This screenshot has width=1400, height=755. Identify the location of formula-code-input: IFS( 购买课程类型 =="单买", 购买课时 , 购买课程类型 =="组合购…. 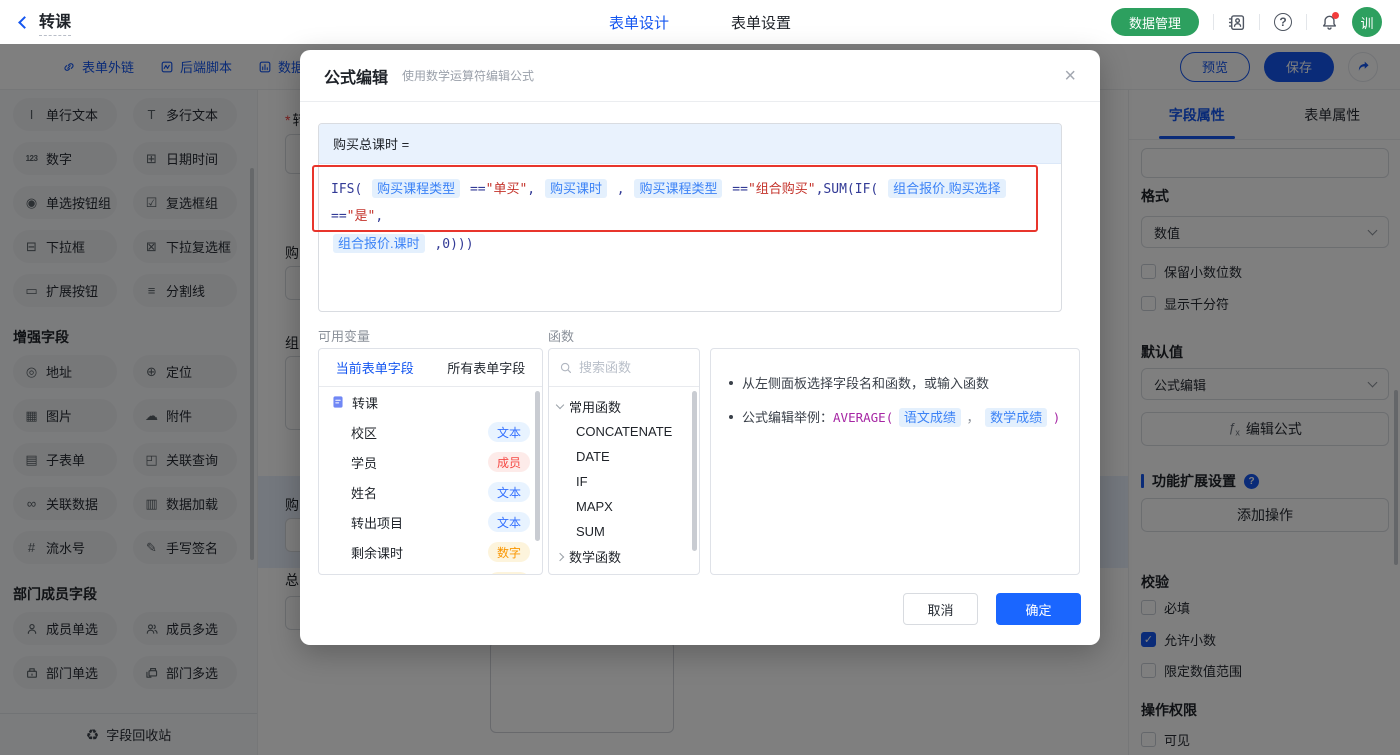
(690, 216).